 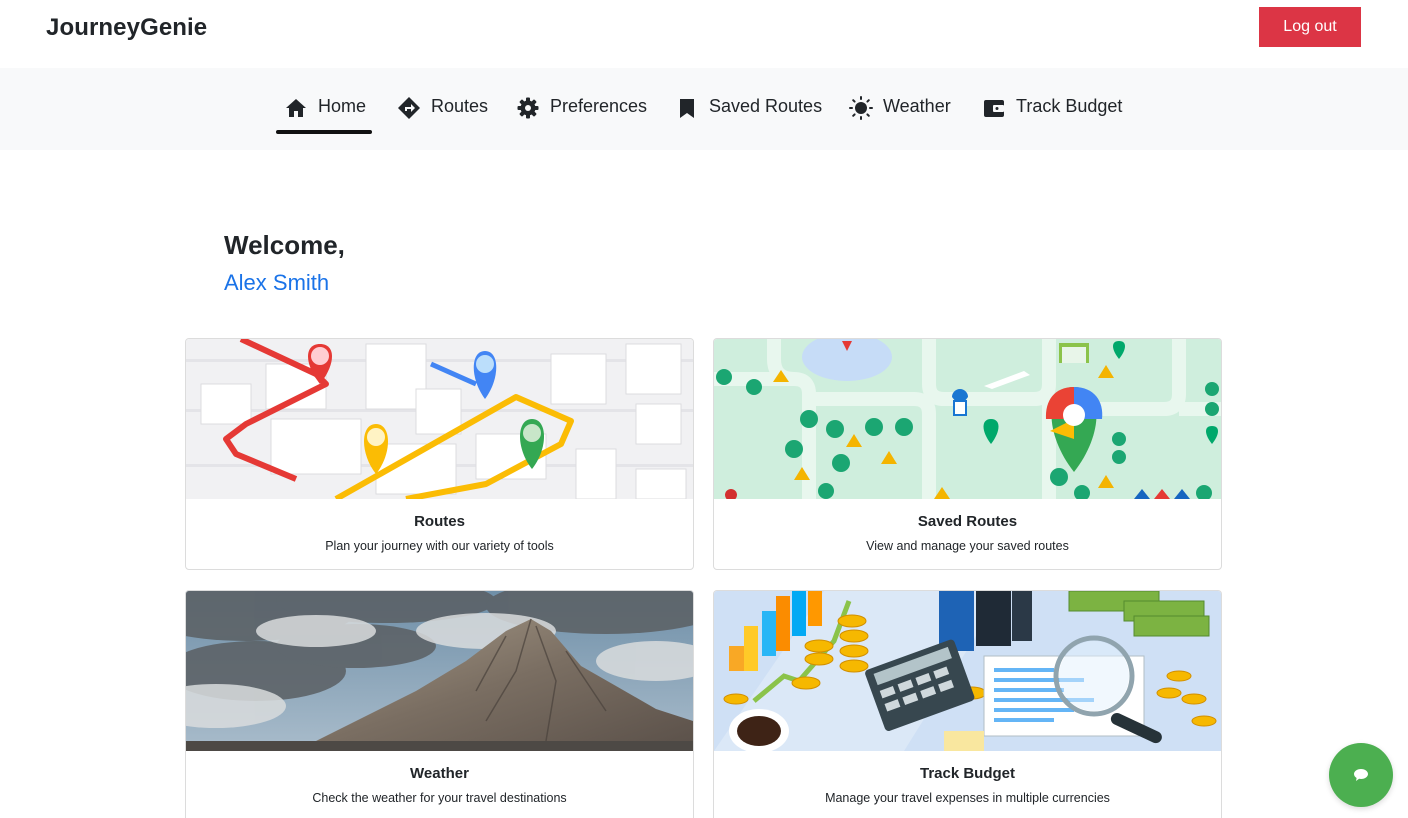 What do you see at coordinates (284, 245) in the screenshot?
I see `welcome-heading: Welcome,` at bounding box center [284, 245].